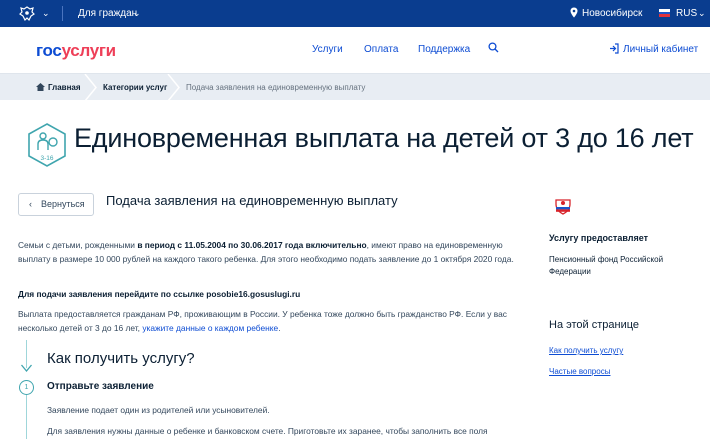  I want to click on back-button: ‹ Вернуться, so click(56, 204).